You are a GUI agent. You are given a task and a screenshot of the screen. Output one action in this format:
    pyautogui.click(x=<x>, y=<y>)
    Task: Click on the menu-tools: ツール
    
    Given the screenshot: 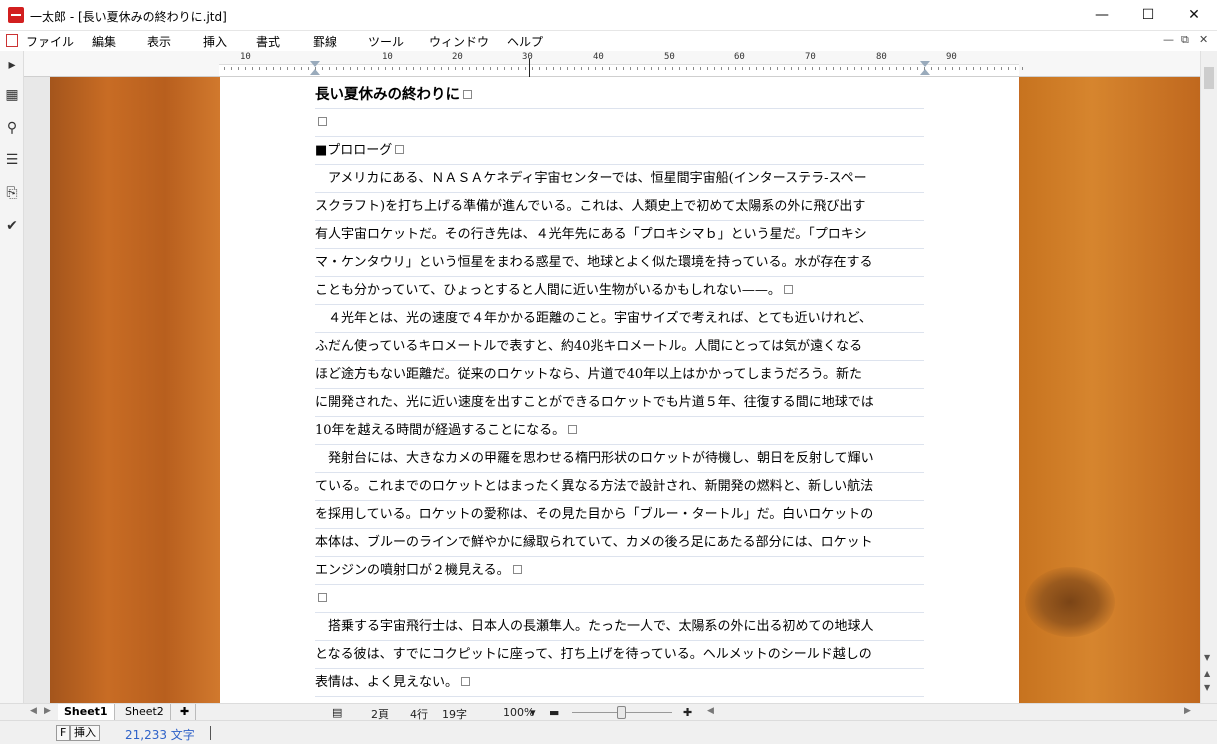 What is the action you would take?
    pyautogui.click(x=386, y=41)
    